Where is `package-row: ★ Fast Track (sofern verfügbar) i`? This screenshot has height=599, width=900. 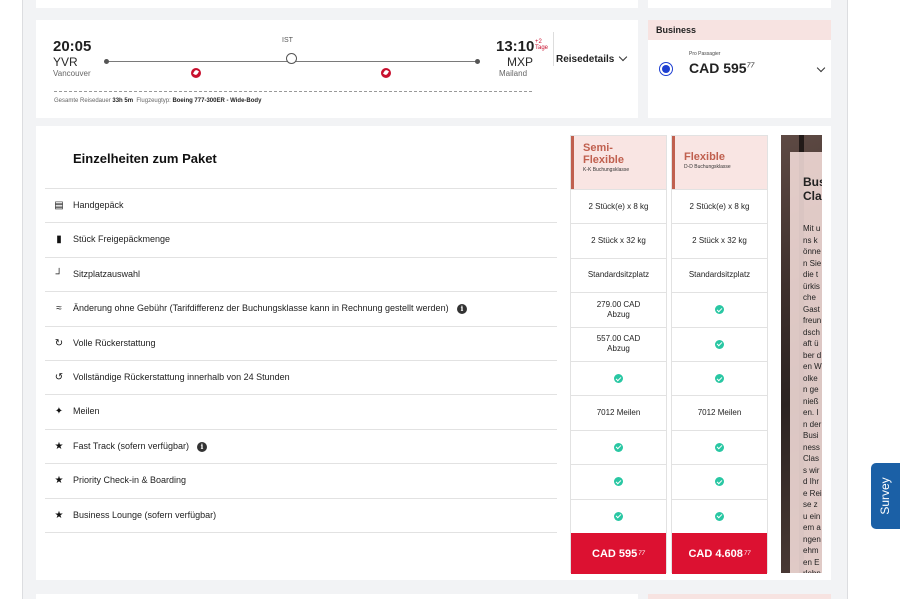
package-row: ★ Fast Track (sofern verfügbar) i is located at coordinates (301, 446).